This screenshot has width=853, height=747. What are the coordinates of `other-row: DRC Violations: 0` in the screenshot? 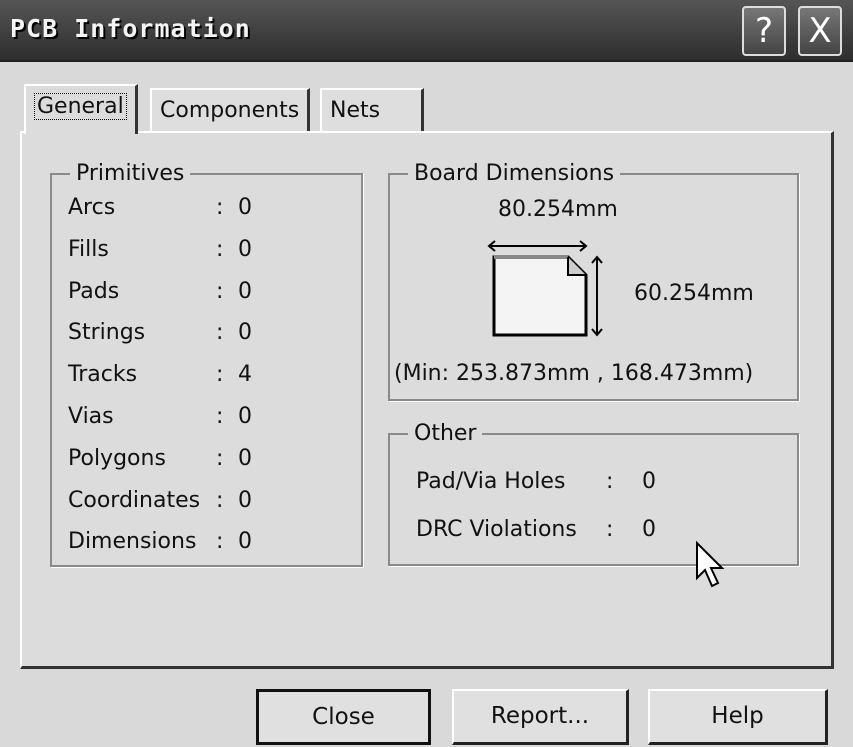 It's located at (536, 529).